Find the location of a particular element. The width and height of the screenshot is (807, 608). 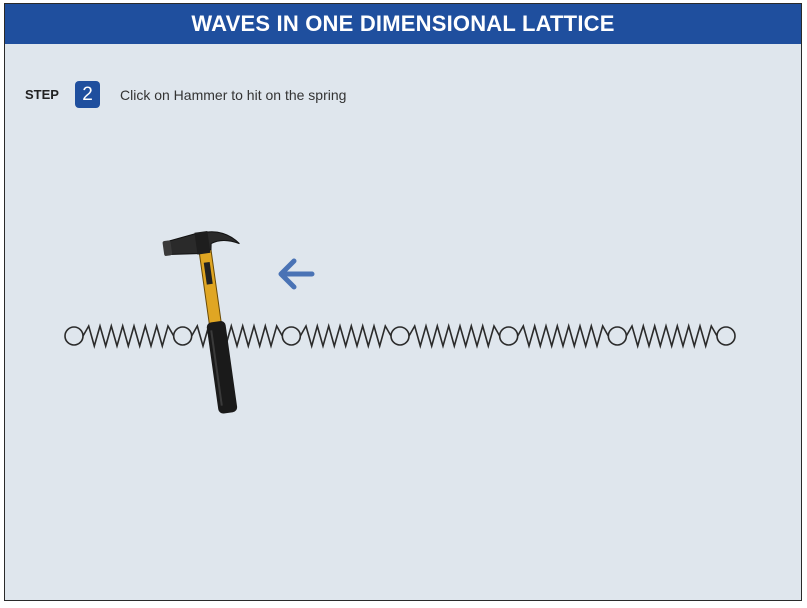

hammer-icon is located at coordinates (212, 323).